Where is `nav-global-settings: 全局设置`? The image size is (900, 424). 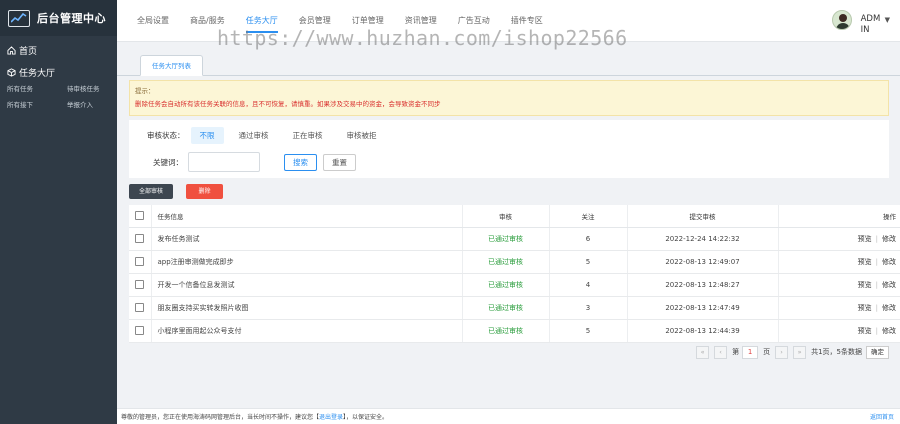 nav-global-settings: 全局设置 is located at coordinates (153, 24).